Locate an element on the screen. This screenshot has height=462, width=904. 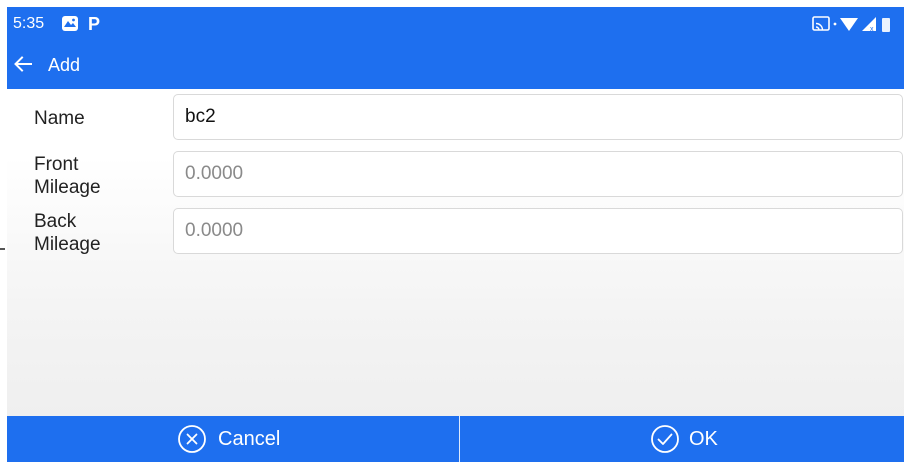
cancel-button: Cancel is located at coordinates (233, 439).